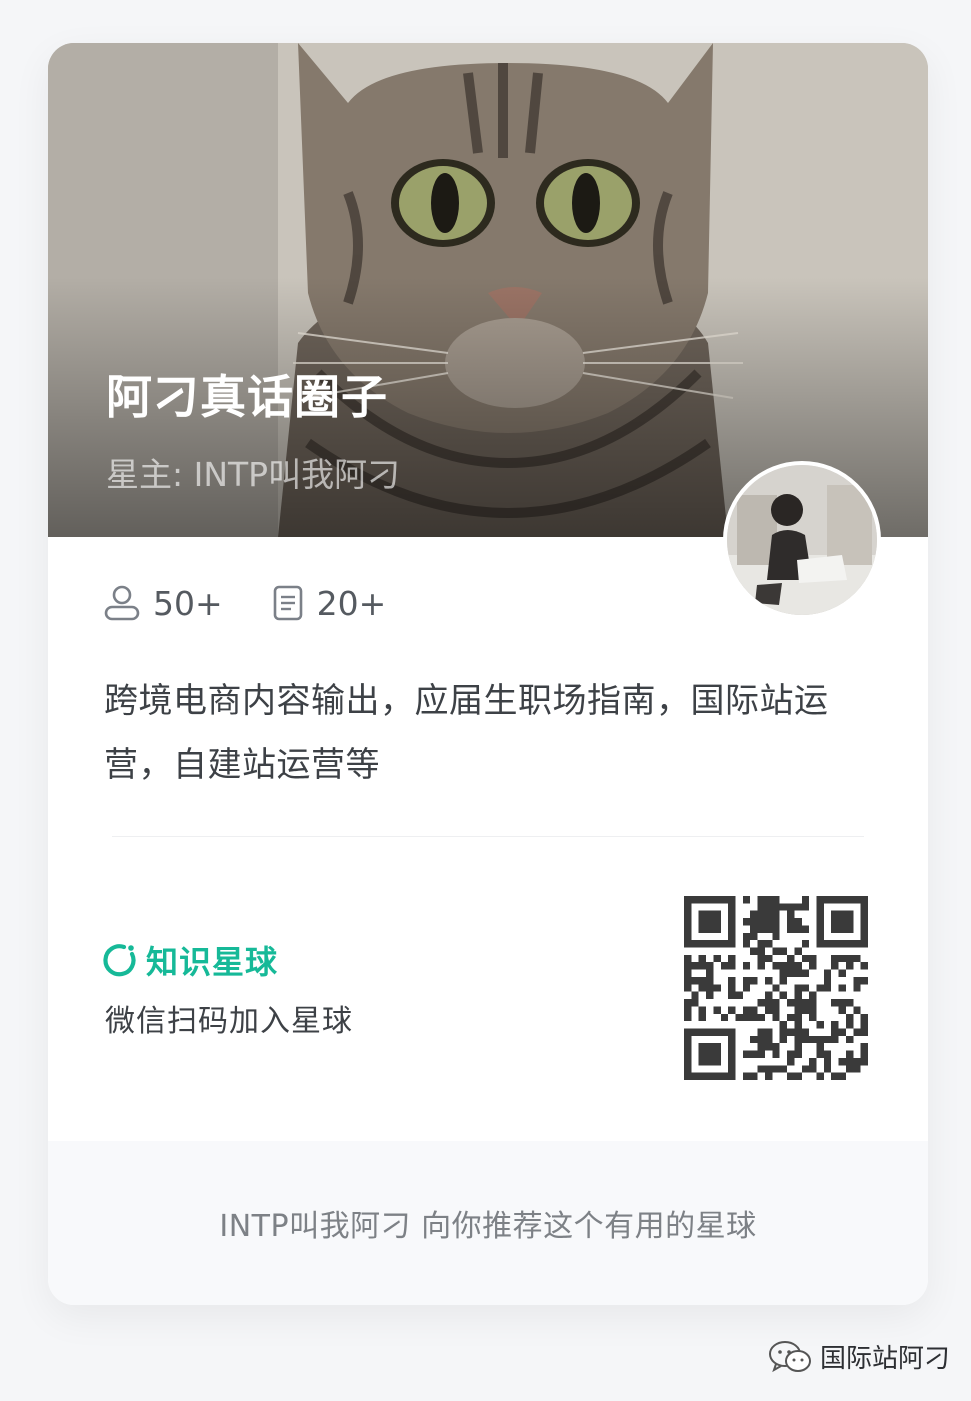 The width and height of the screenshot is (971, 1401). I want to click on scan-hint: 微信扫码加入星球, so click(229, 1021).